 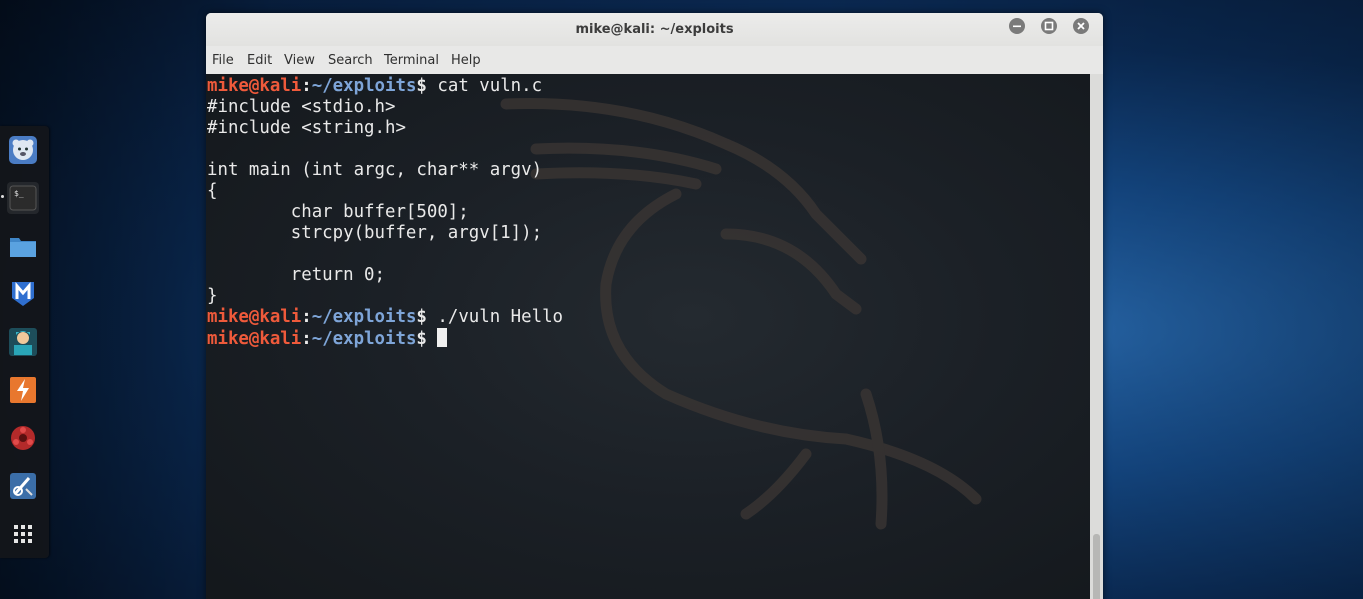 I want to click on burpsuite-icon, so click(x=23, y=390).